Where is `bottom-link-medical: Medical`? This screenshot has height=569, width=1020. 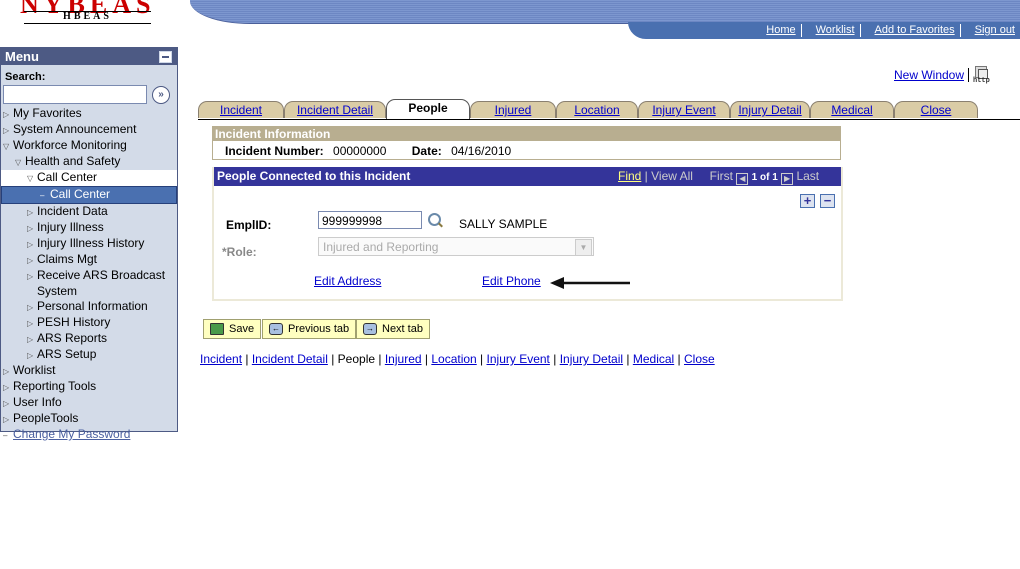 bottom-link-medical: Medical is located at coordinates (653, 359).